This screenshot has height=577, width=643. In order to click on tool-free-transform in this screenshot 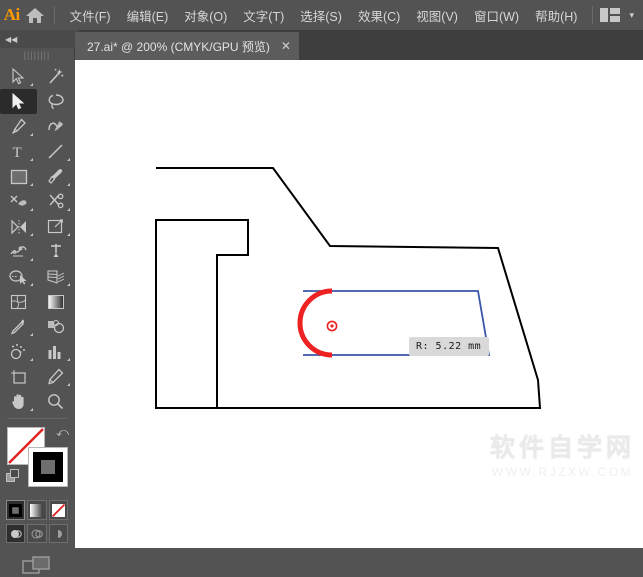, I will do `click(55, 226)`.